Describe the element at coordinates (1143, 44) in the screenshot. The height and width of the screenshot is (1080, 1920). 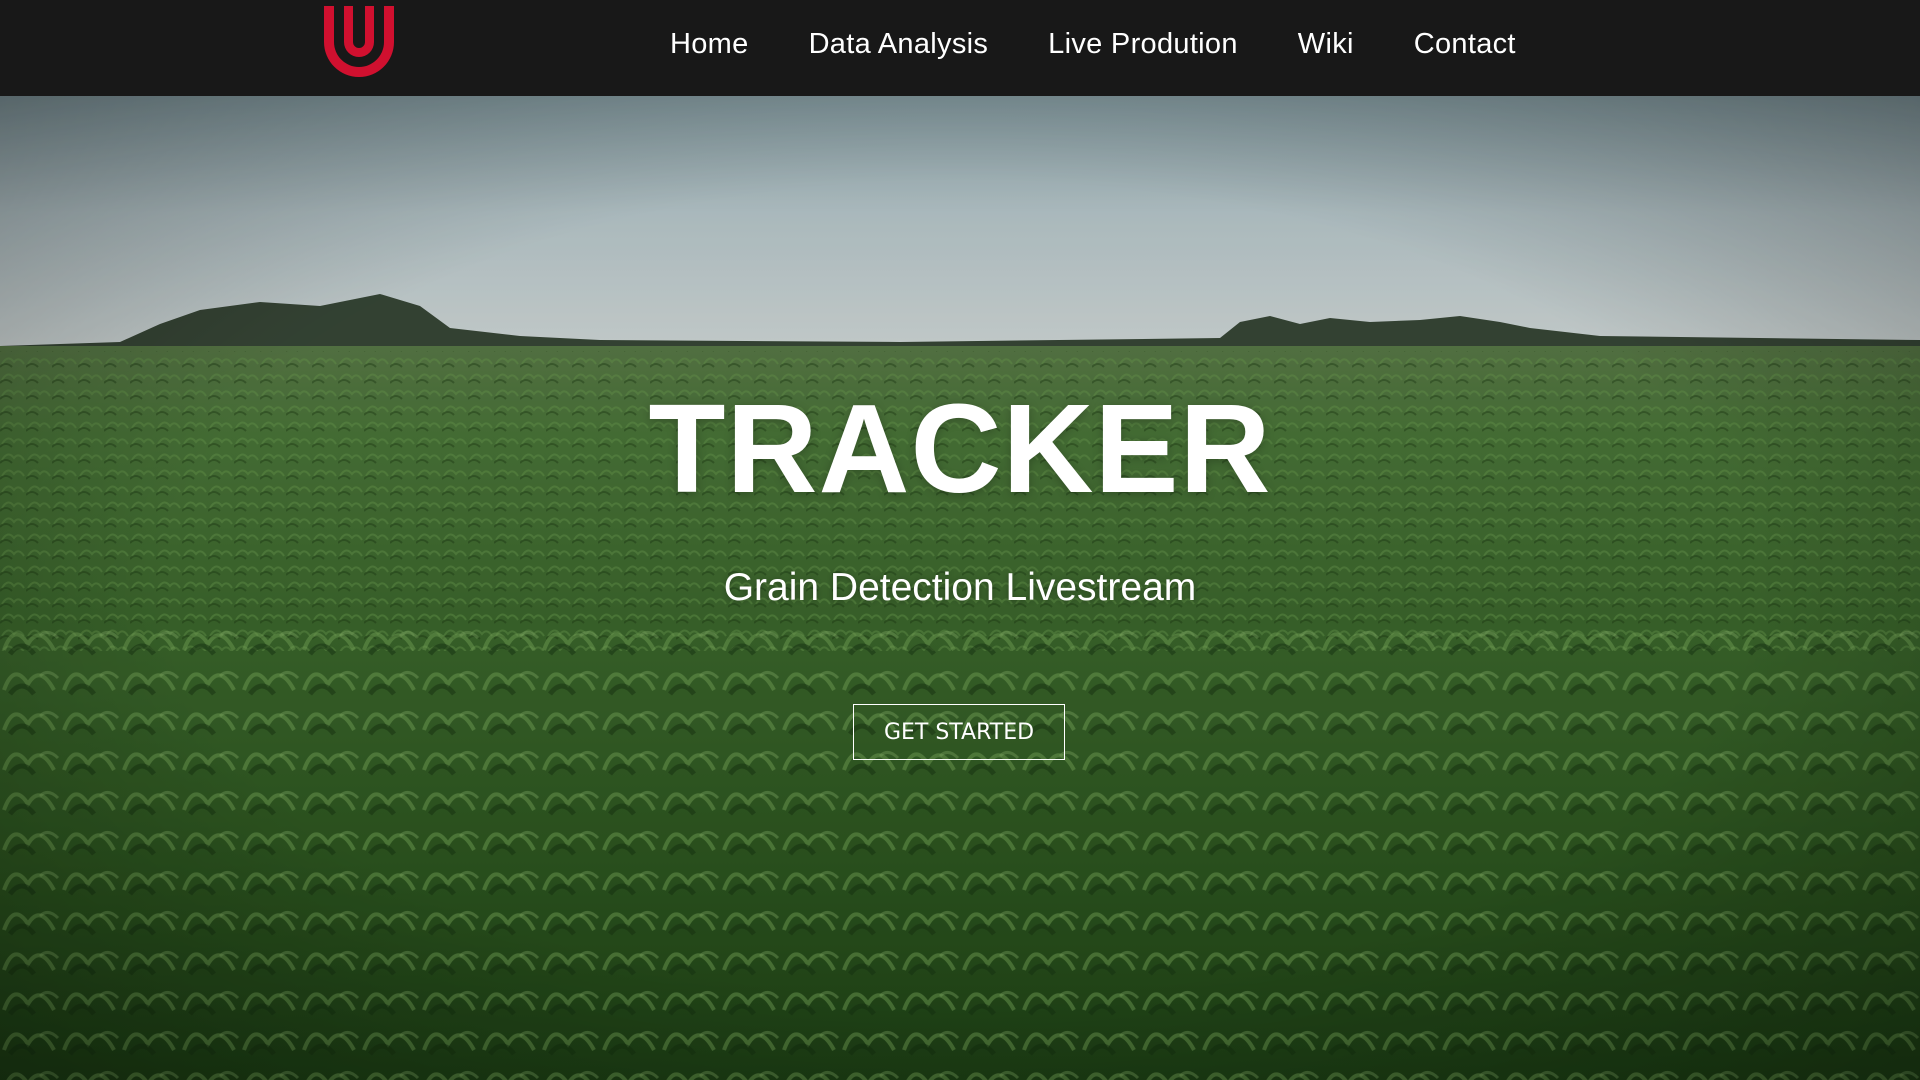
I see `nav-live-production: Live Prodution` at that location.